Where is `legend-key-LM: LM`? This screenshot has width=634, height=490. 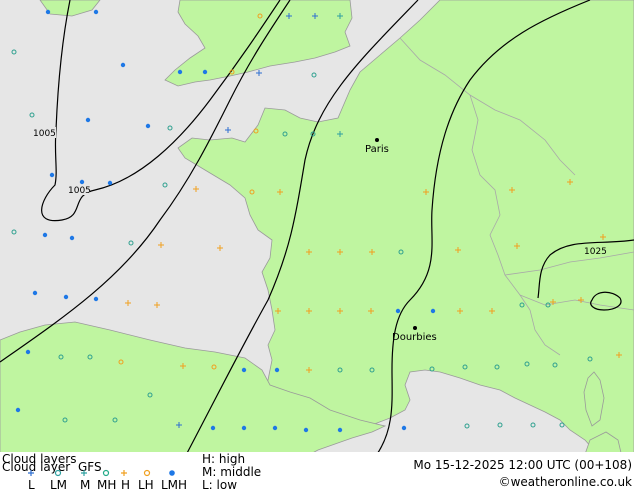
legend-key-LM: LM is located at coordinates (58, 484).